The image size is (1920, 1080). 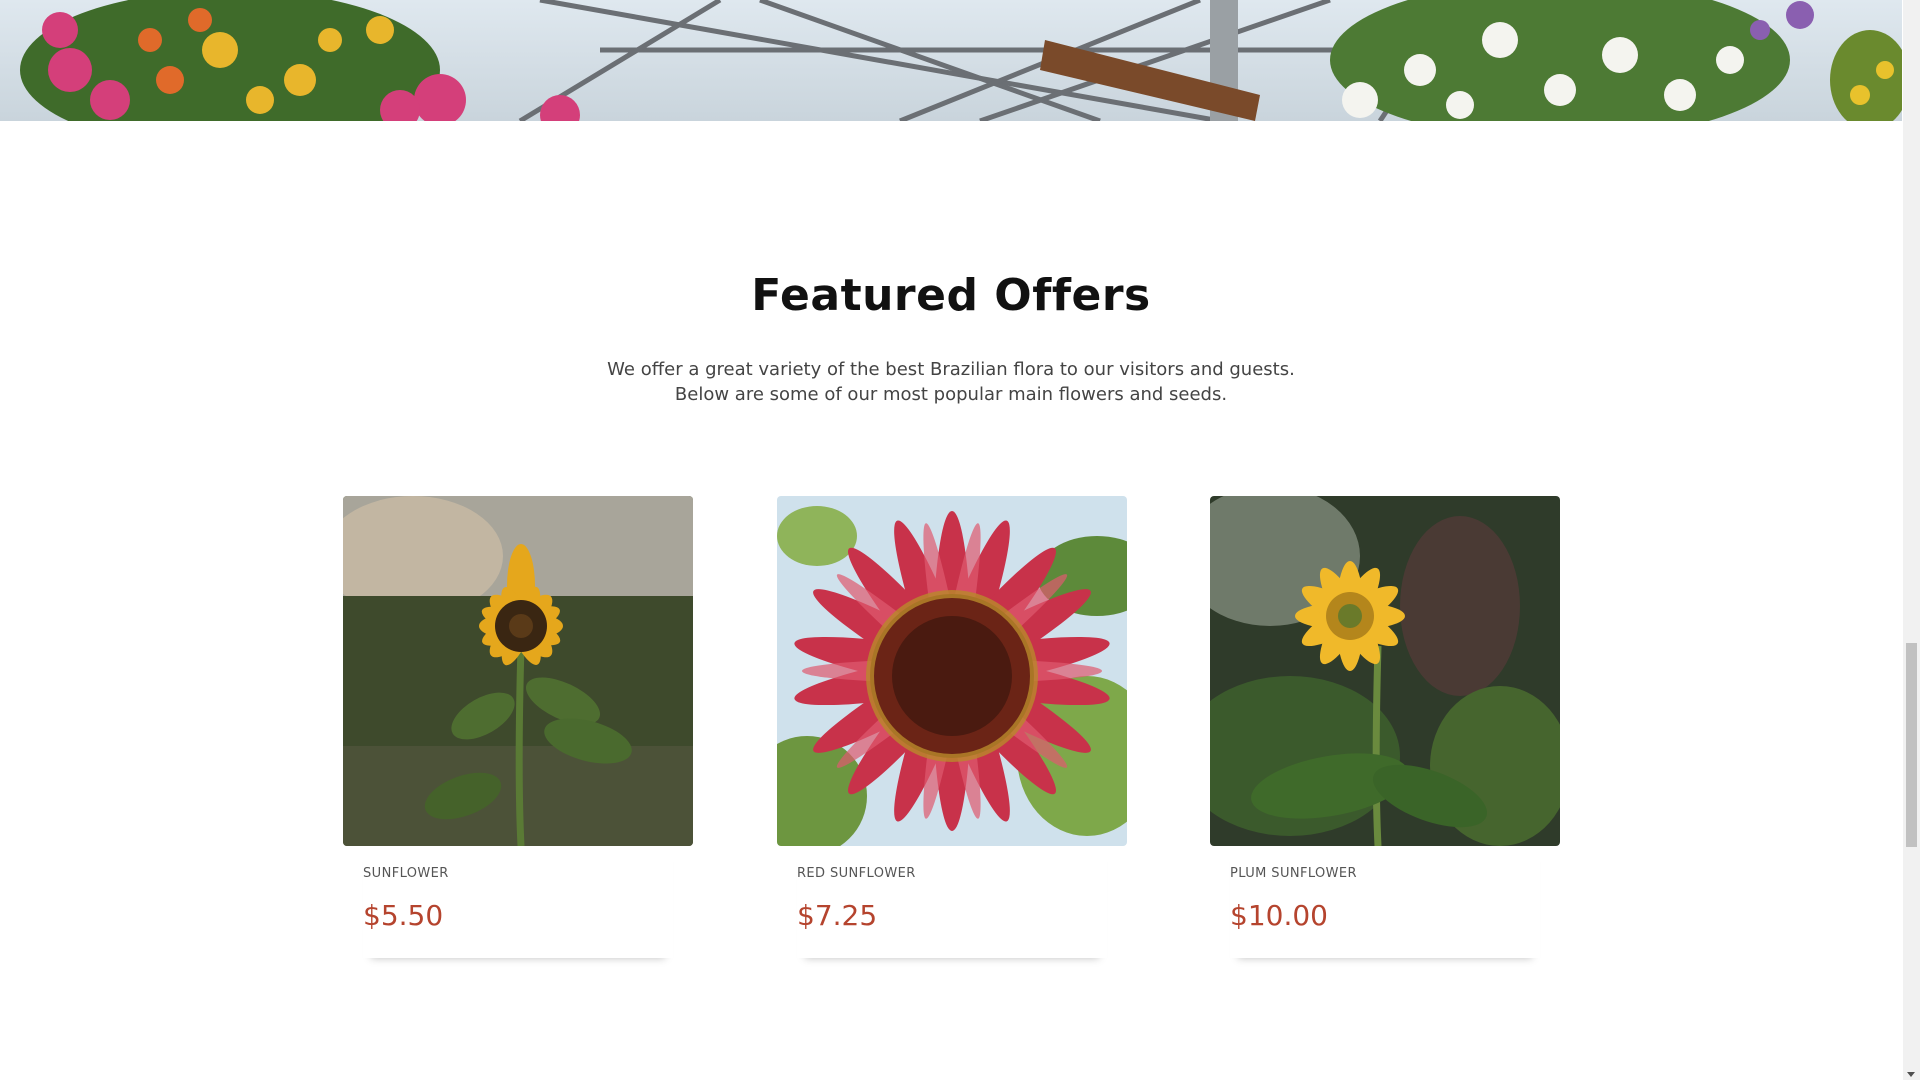 What do you see at coordinates (837, 915) in the screenshot?
I see `product-price: $7.25` at bounding box center [837, 915].